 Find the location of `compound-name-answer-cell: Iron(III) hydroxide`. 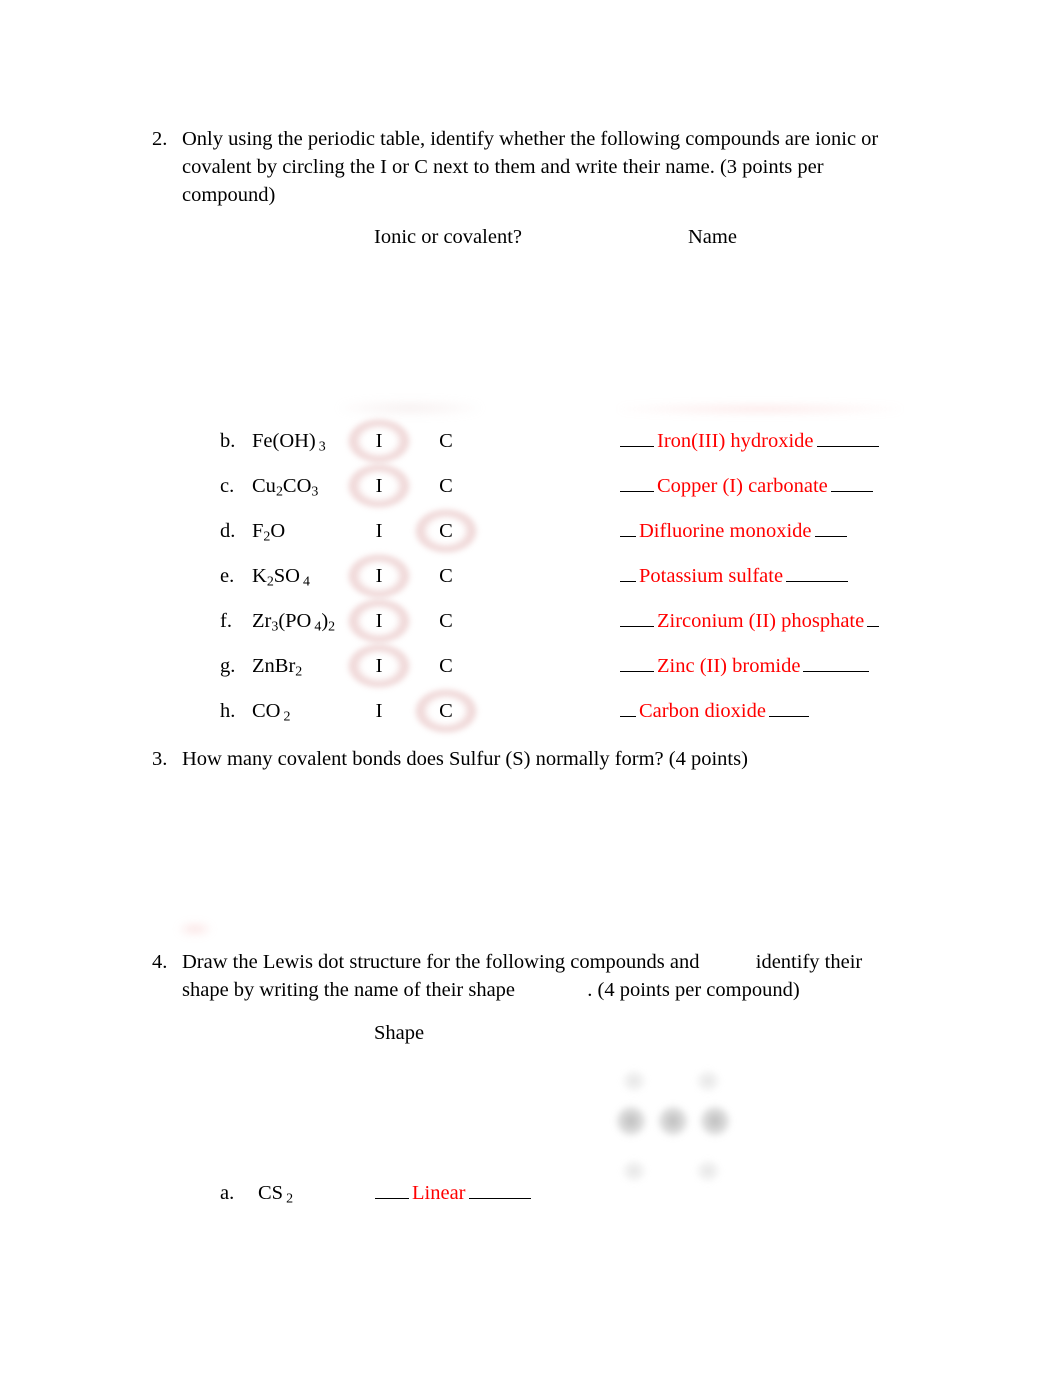

compound-name-answer-cell: Iron(III) hydroxide is located at coordinates (749, 441).